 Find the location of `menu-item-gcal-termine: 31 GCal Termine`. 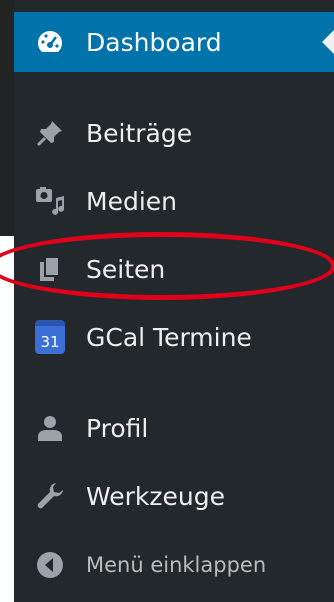

menu-item-gcal-termine: 31 GCal Termine is located at coordinates (174, 337).